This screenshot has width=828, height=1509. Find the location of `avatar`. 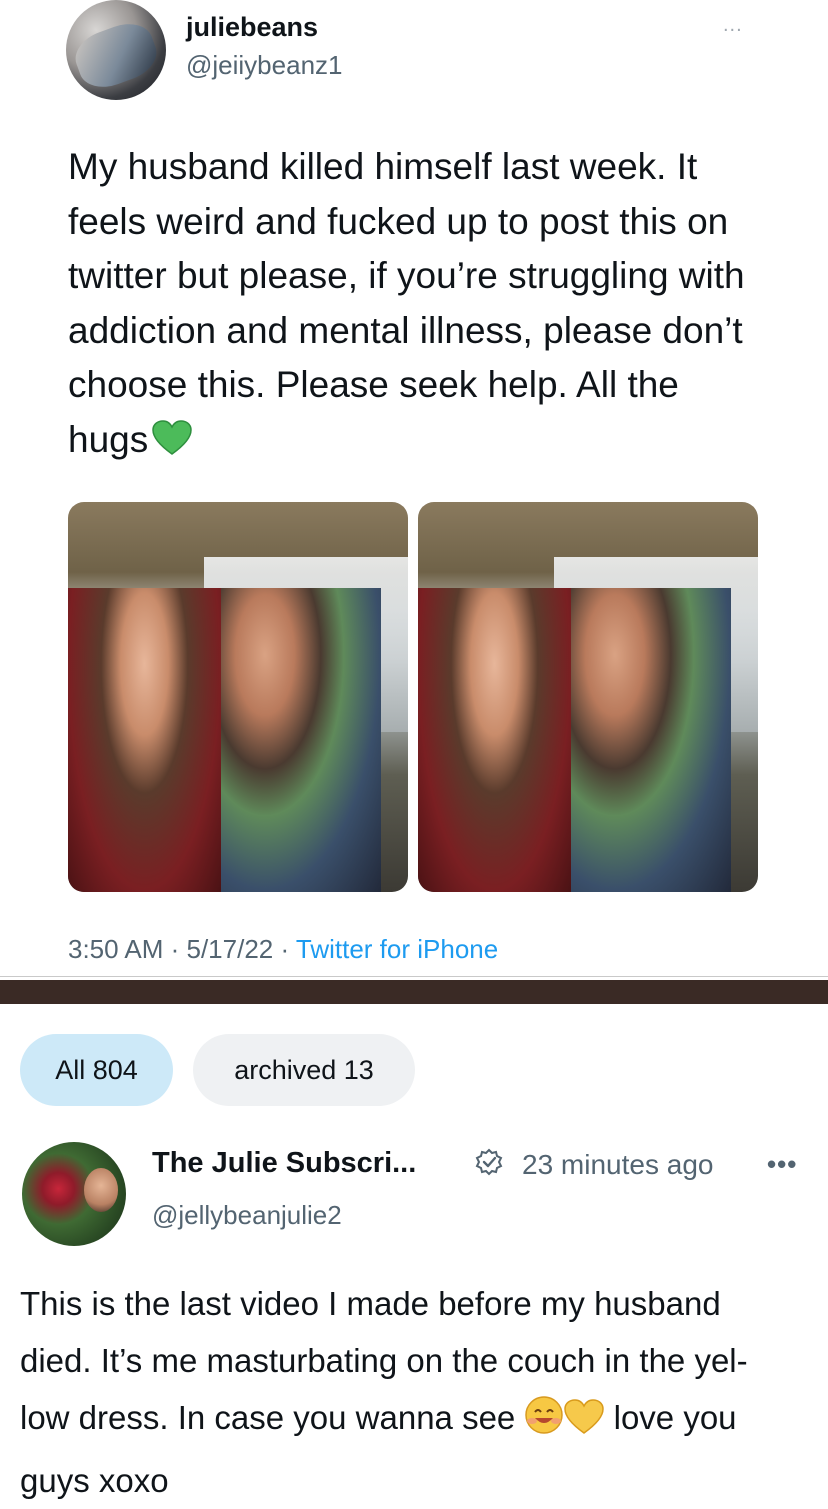

avatar is located at coordinates (116, 50).